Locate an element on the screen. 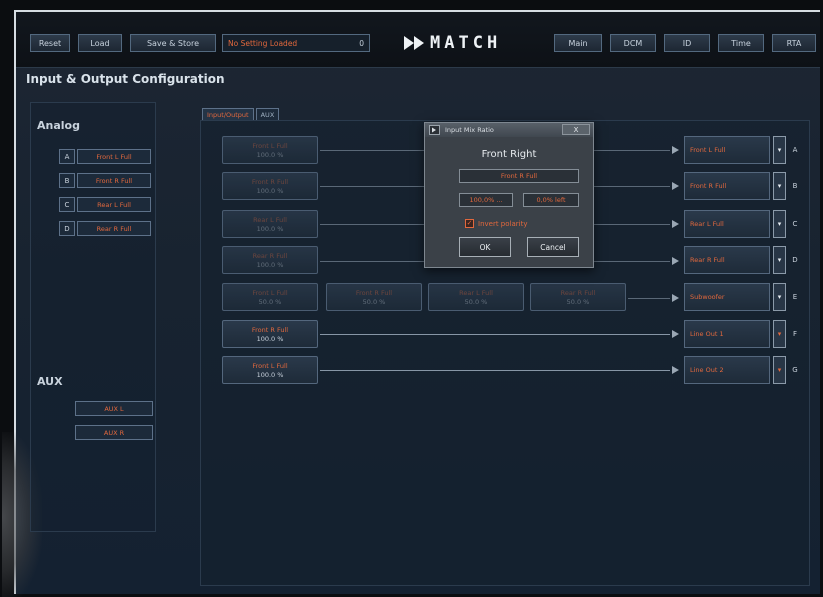  output-letter: D is located at coordinates (795, 260).